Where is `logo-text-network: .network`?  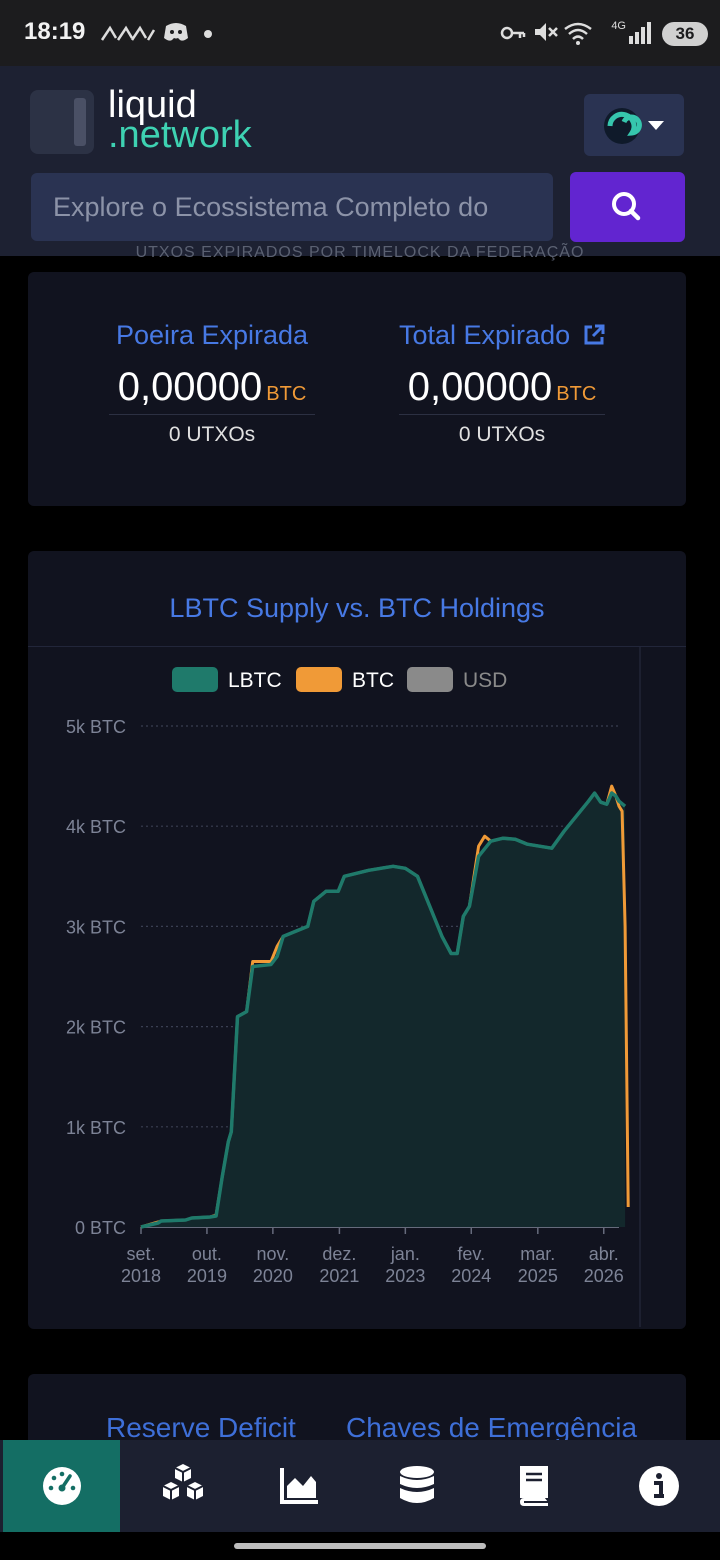 logo-text-network: .network is located at coordinates (180, 135).